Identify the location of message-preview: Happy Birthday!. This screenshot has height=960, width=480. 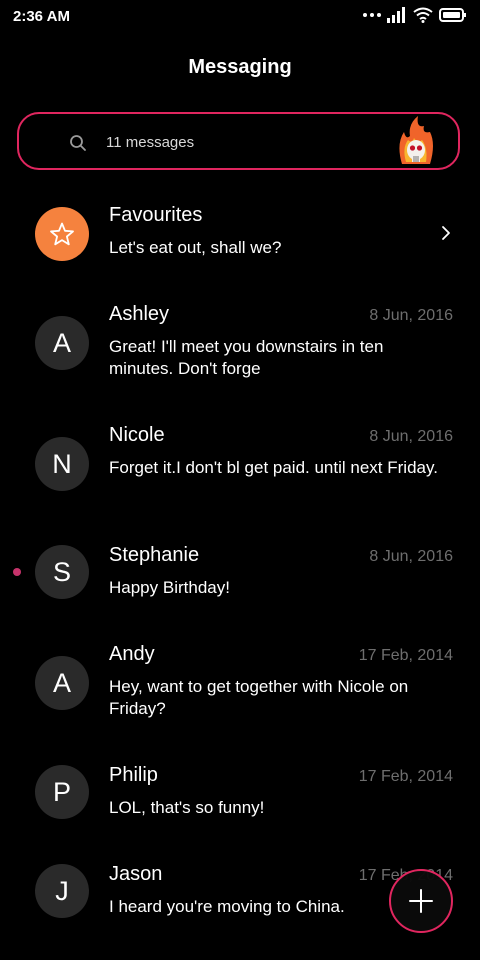
(169, 587).